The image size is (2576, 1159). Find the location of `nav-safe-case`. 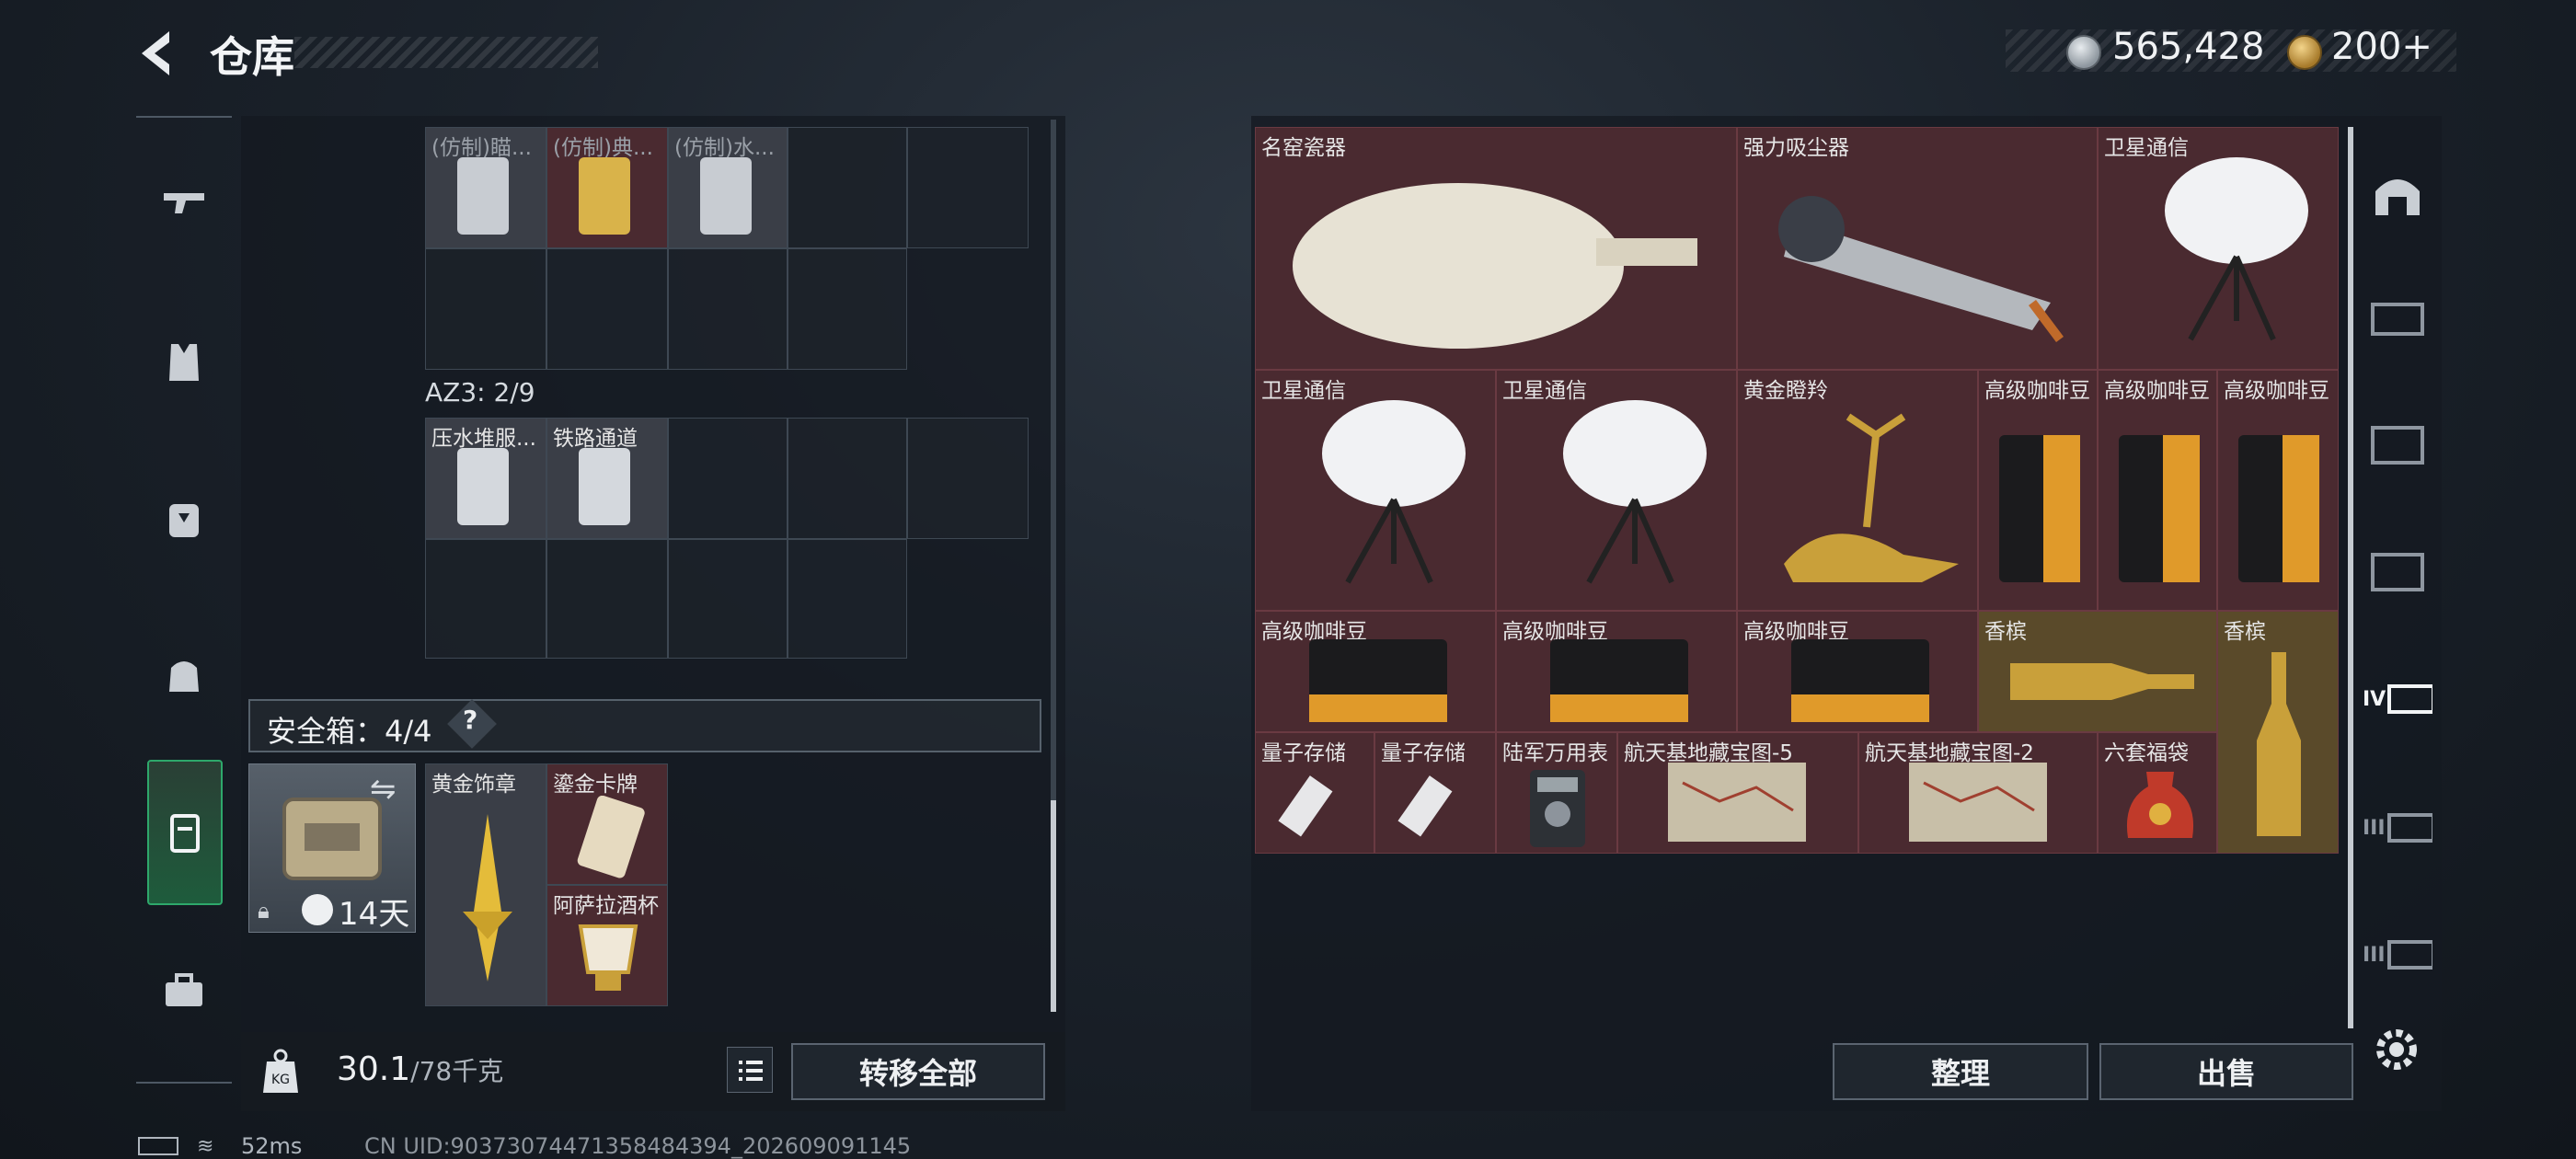

nav-safe-case is located at coordinates (185, 832).